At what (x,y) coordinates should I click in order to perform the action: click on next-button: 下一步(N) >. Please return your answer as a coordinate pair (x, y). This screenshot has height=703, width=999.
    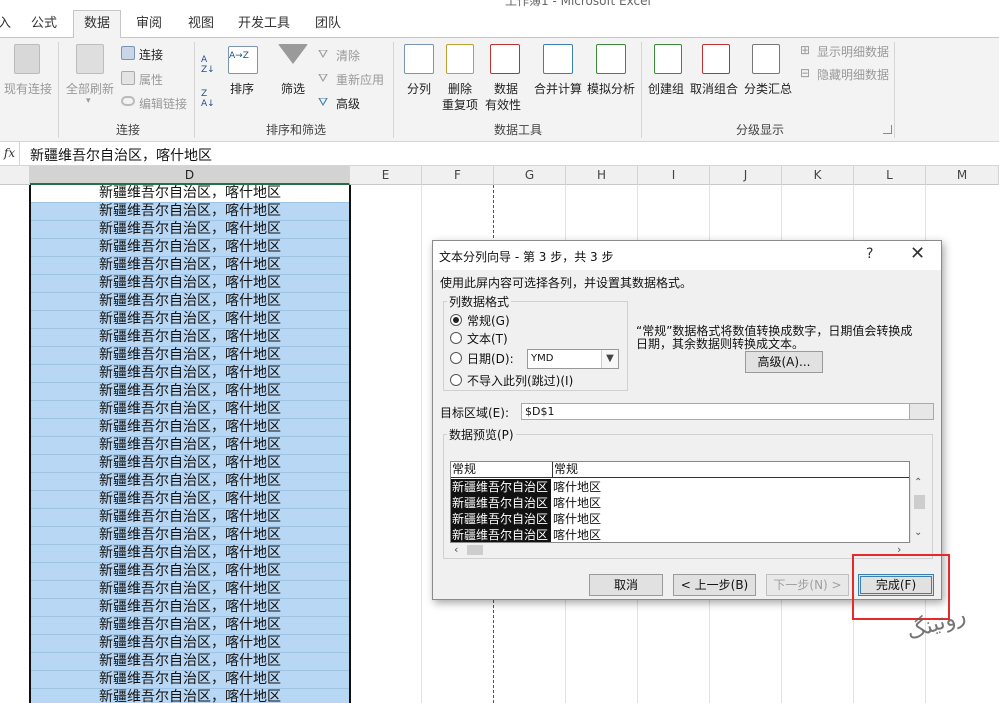
    Looking at the image, I should click on (807, 585).